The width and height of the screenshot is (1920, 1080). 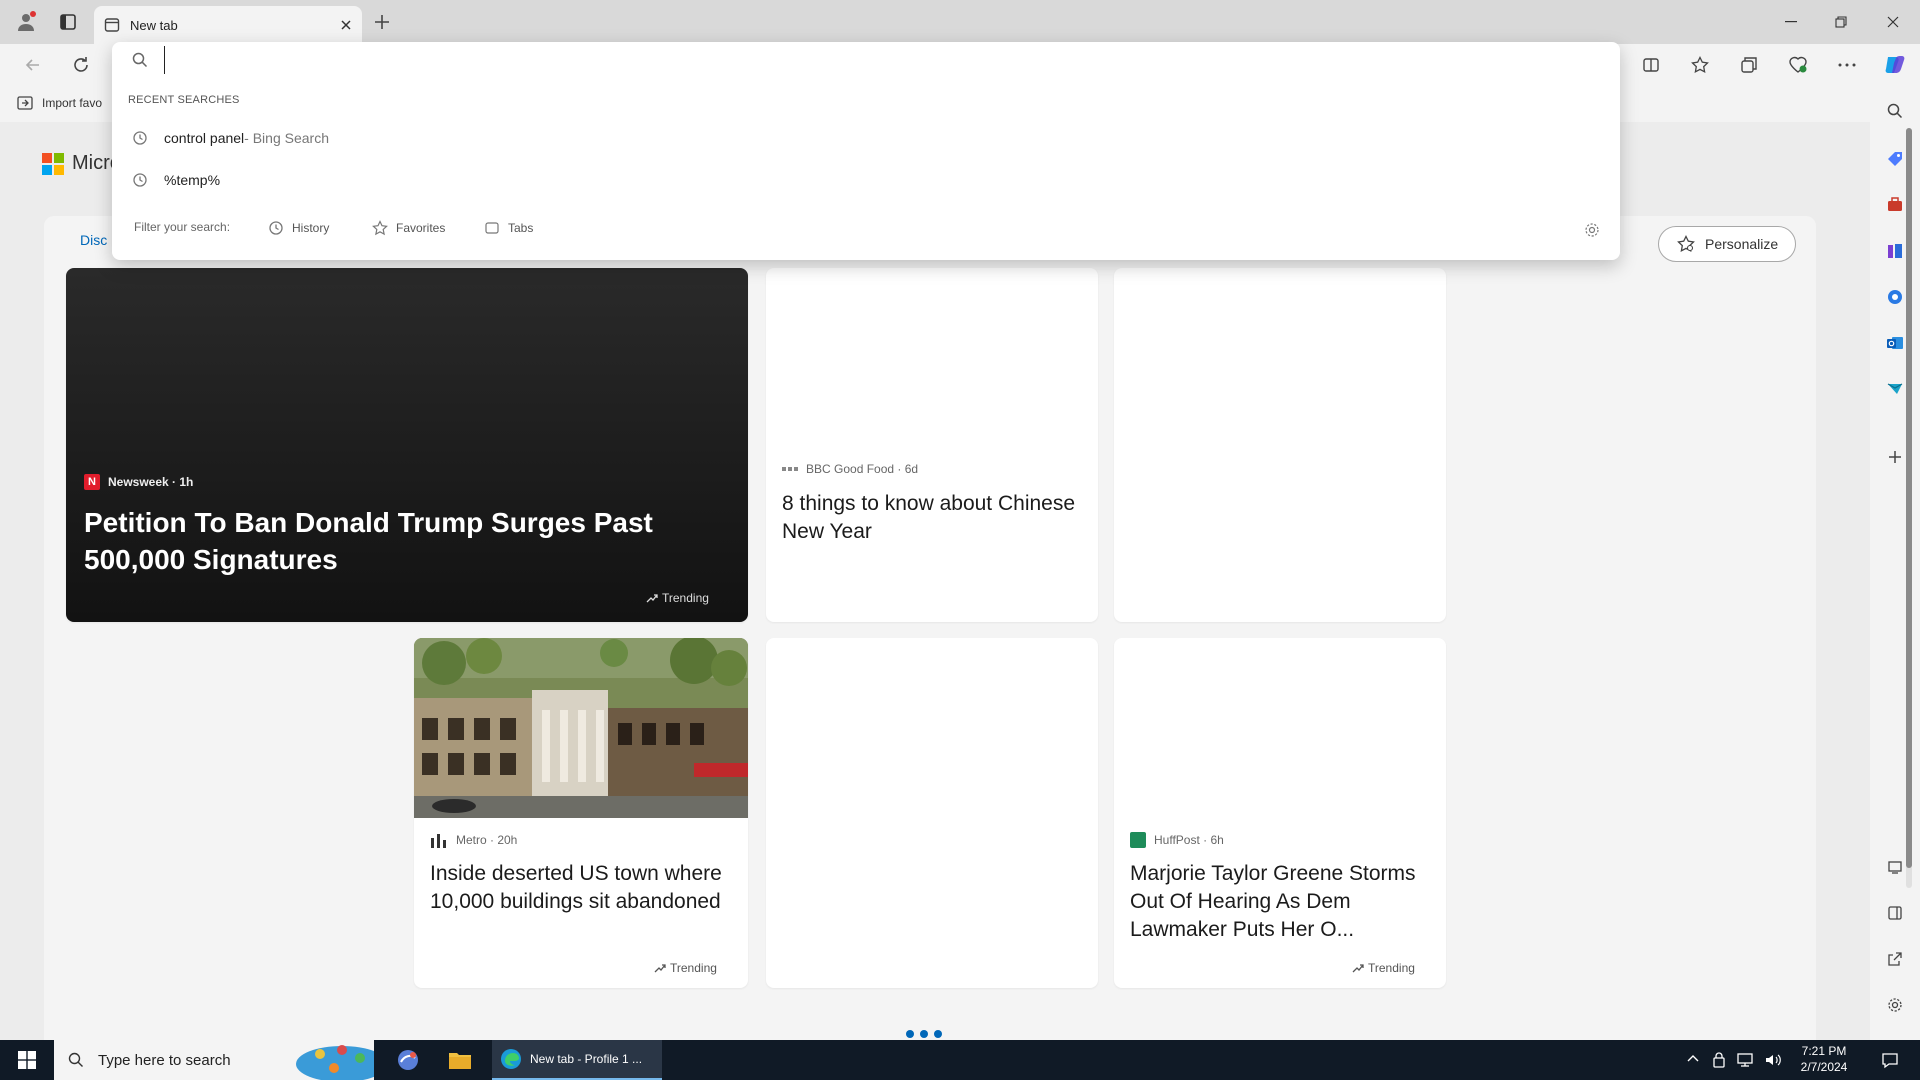 I want to click on personalize-icon, so click(x=1686, y=244).